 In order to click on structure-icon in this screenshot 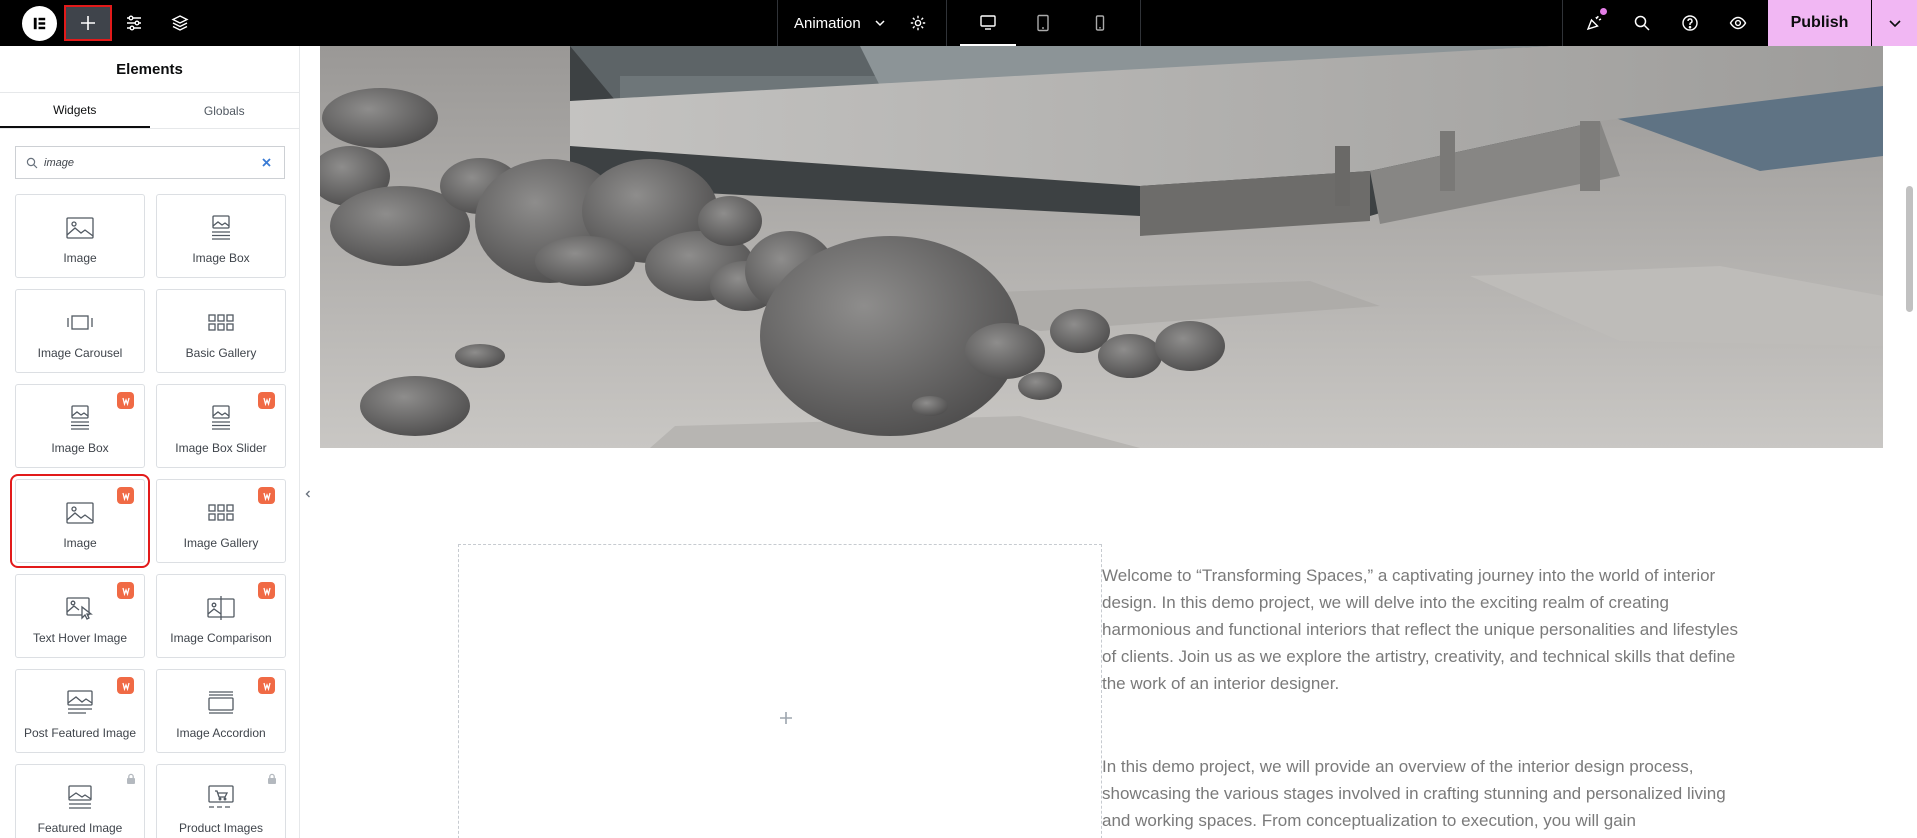, I will do `click(180, 23)`.